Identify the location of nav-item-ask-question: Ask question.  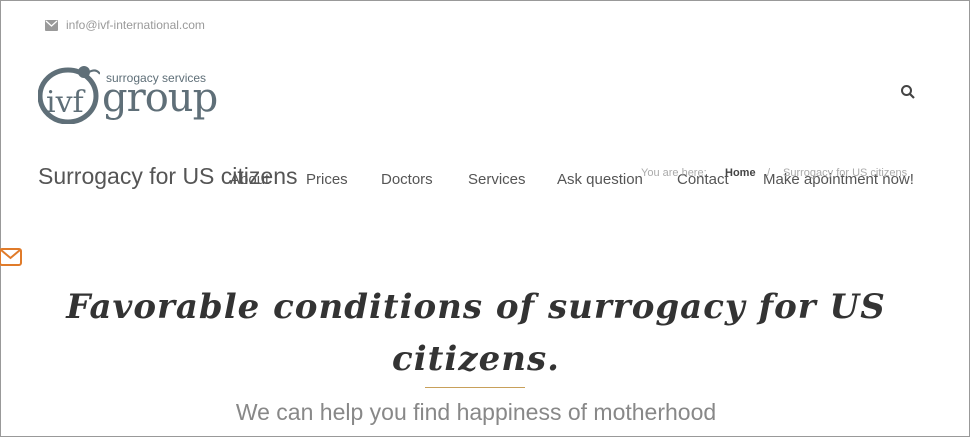
(600, 179).